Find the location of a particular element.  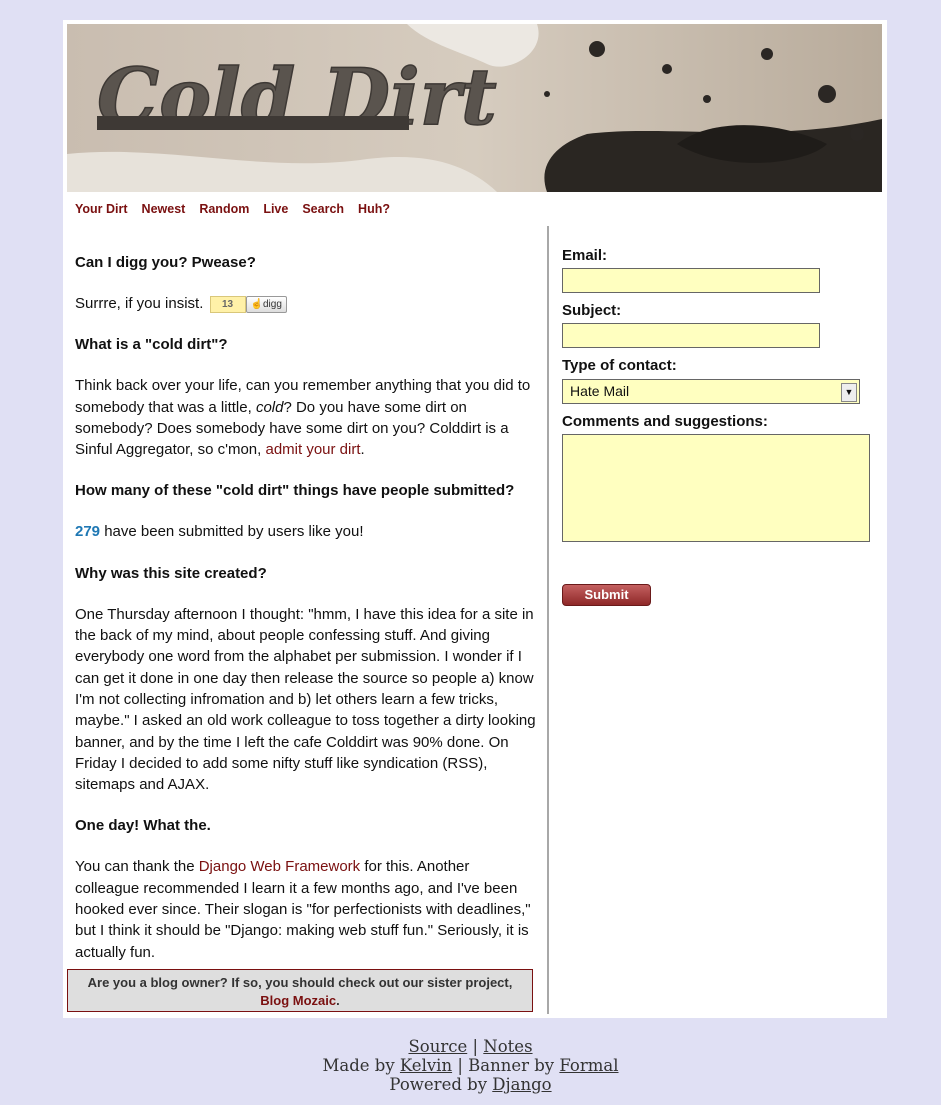

digg-widget: 13 ☝digg is located at coordinates (248, 304).